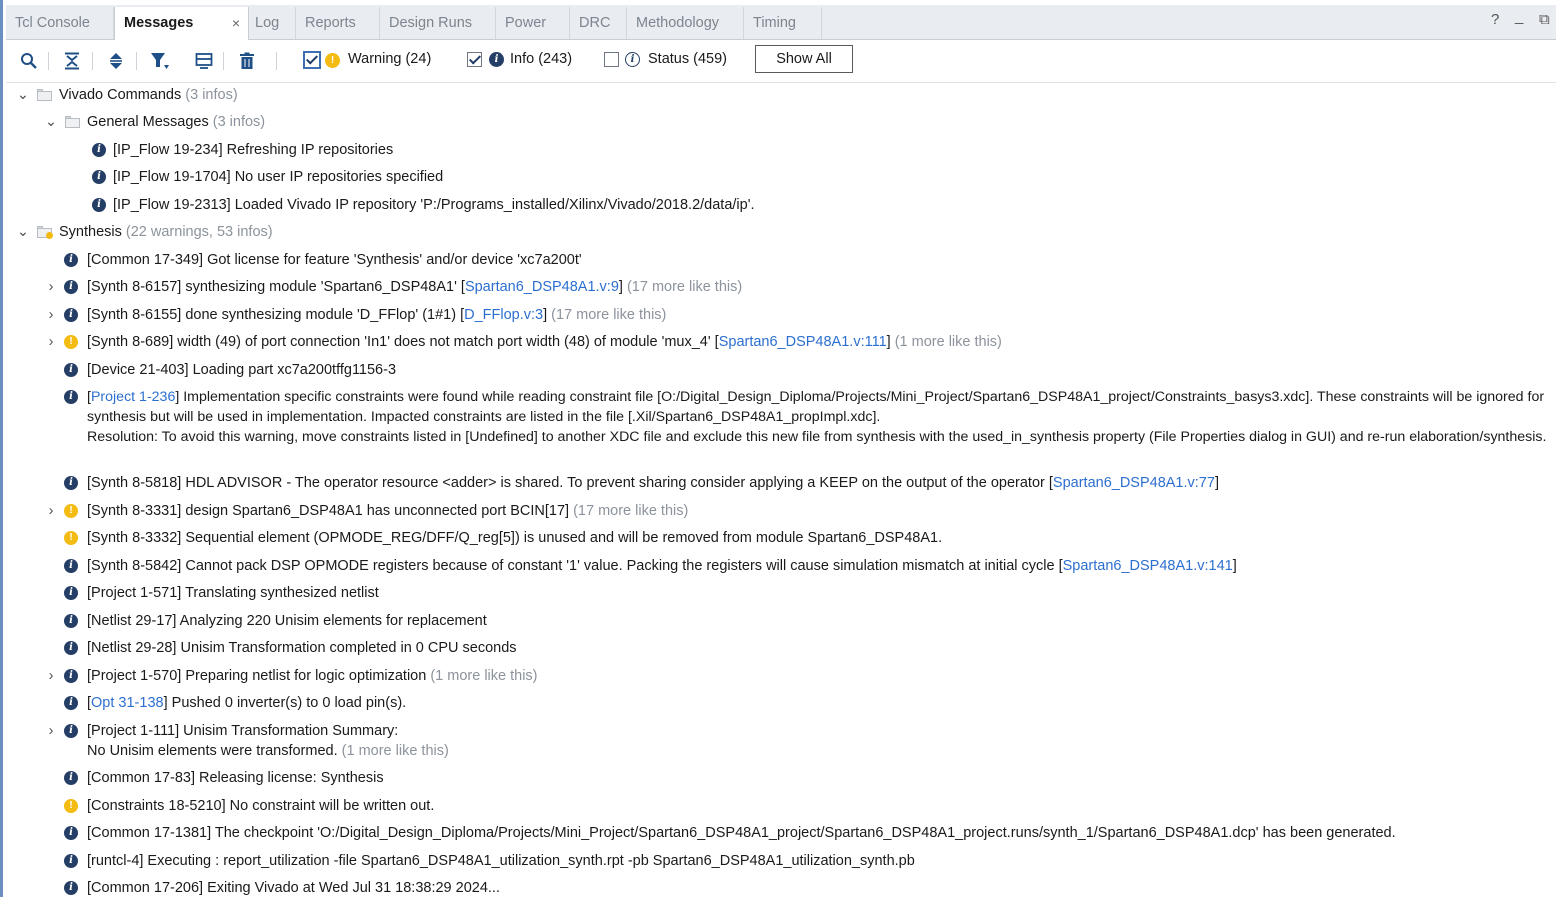  I want to click on tab-label: DRC, so click(595, 23).